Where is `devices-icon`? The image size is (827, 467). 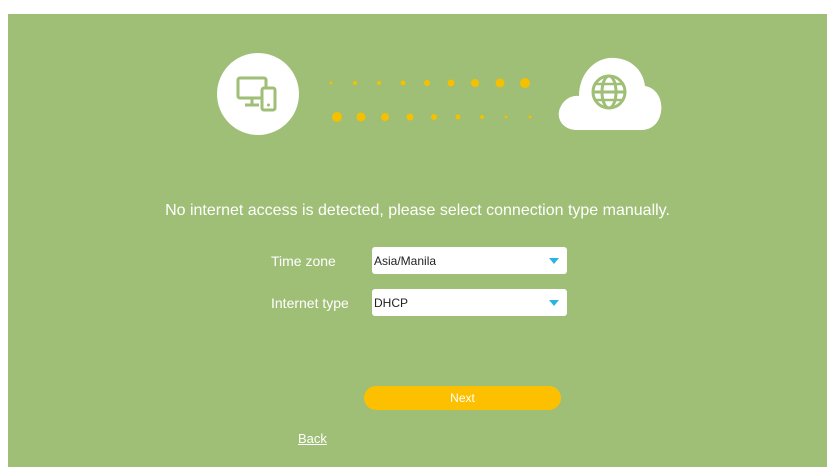 devices-icon is located at coordinates (256, 94).